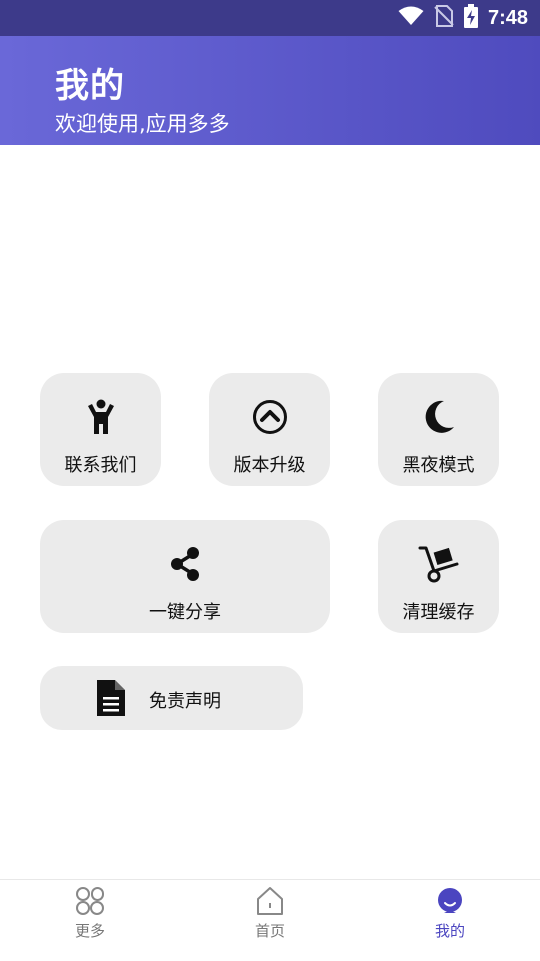 This screenshot has width=540, height=961. I want to click on status-bar: 7:48, so click(270, 18).